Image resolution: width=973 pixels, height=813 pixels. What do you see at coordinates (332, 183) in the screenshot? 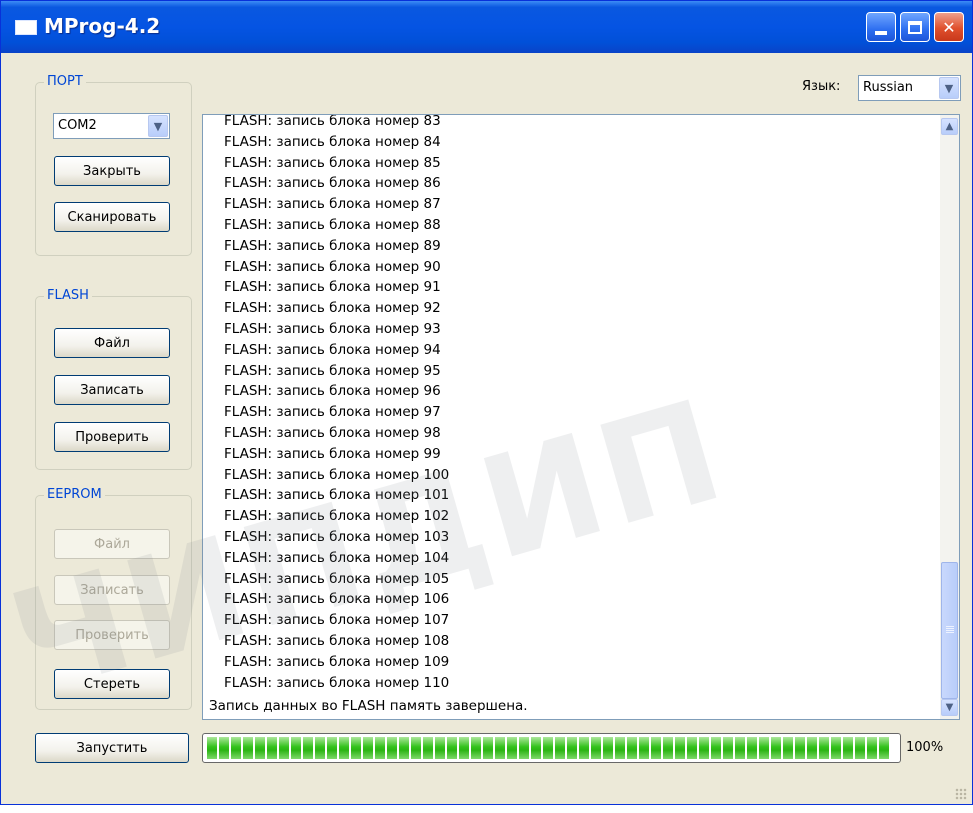
I see `log-line: FLASH: запись блока номер 86` at bounding box center [332, 183].